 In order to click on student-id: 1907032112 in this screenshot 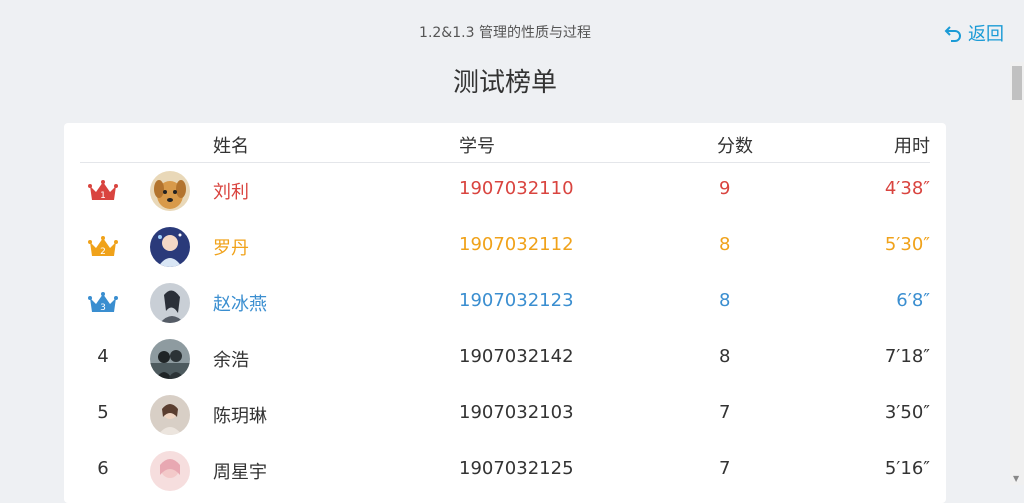, I will do `click(516, 244)`.